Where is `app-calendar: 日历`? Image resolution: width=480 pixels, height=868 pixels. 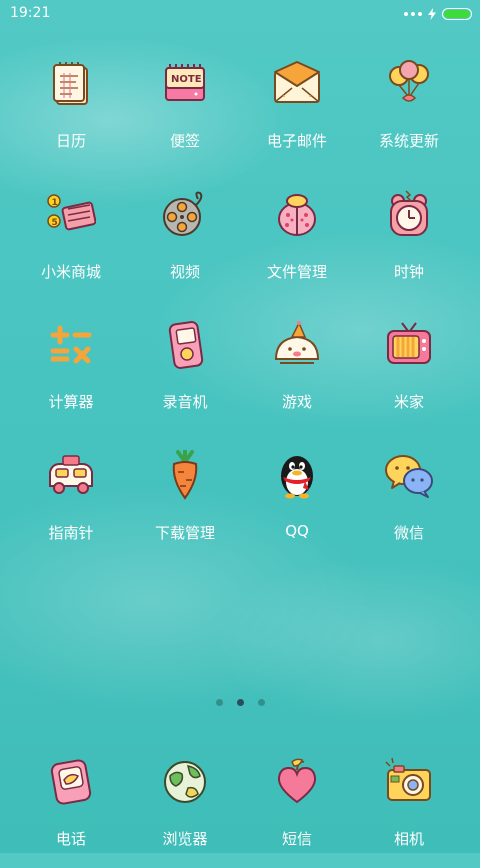 app-calendar: 日历 is located at coordinates (71, 110).